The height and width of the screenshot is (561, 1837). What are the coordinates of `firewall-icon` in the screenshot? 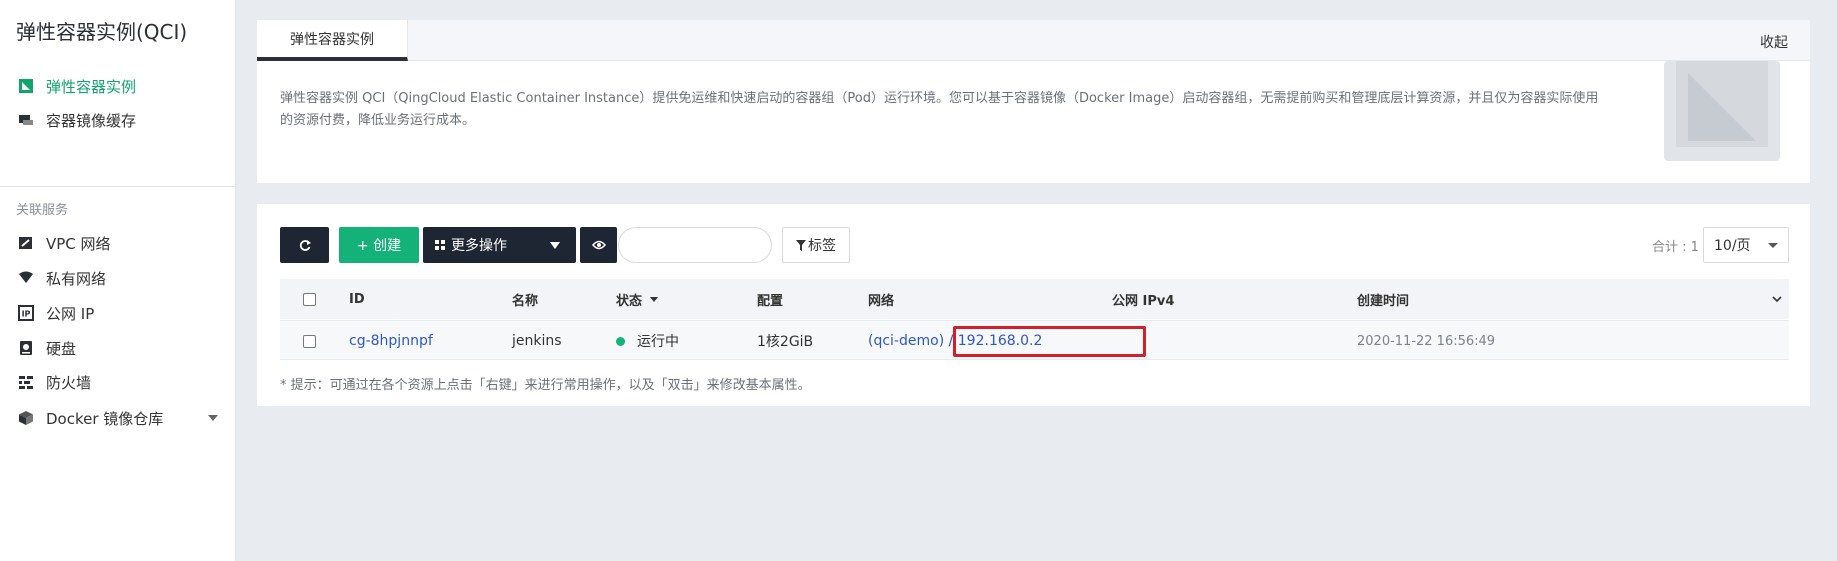 It's located at (26, 382).